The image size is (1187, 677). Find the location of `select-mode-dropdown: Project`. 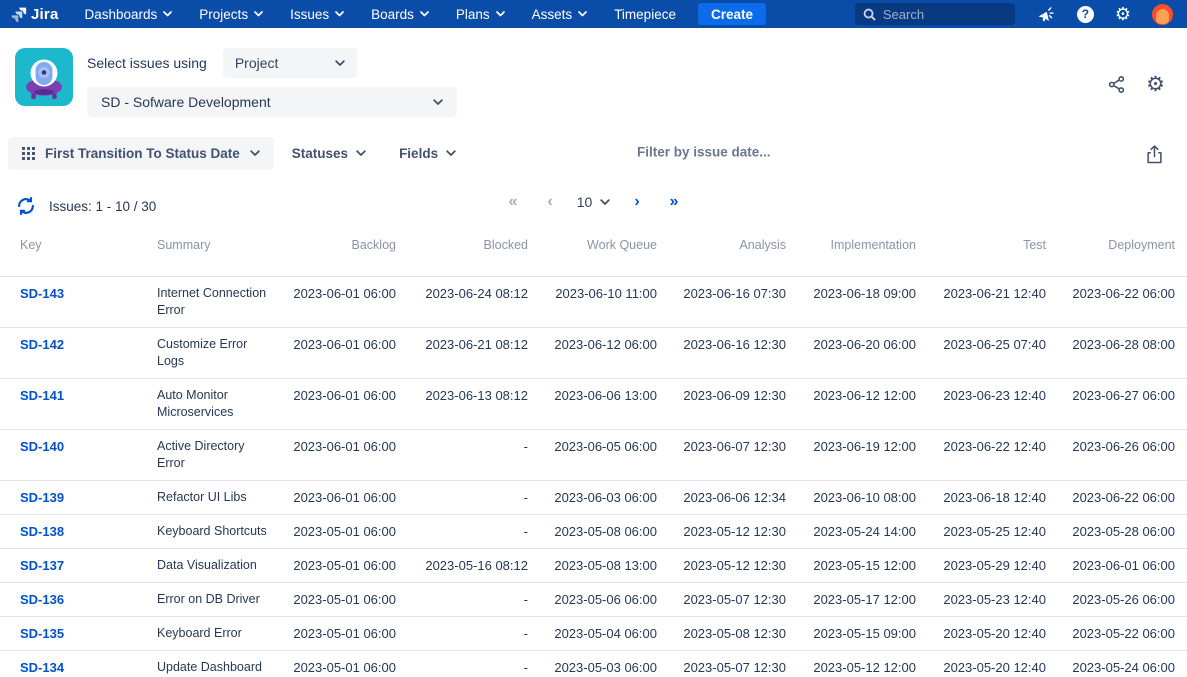

select-mode-dropdown: Project is located at coordinates (289, 63).